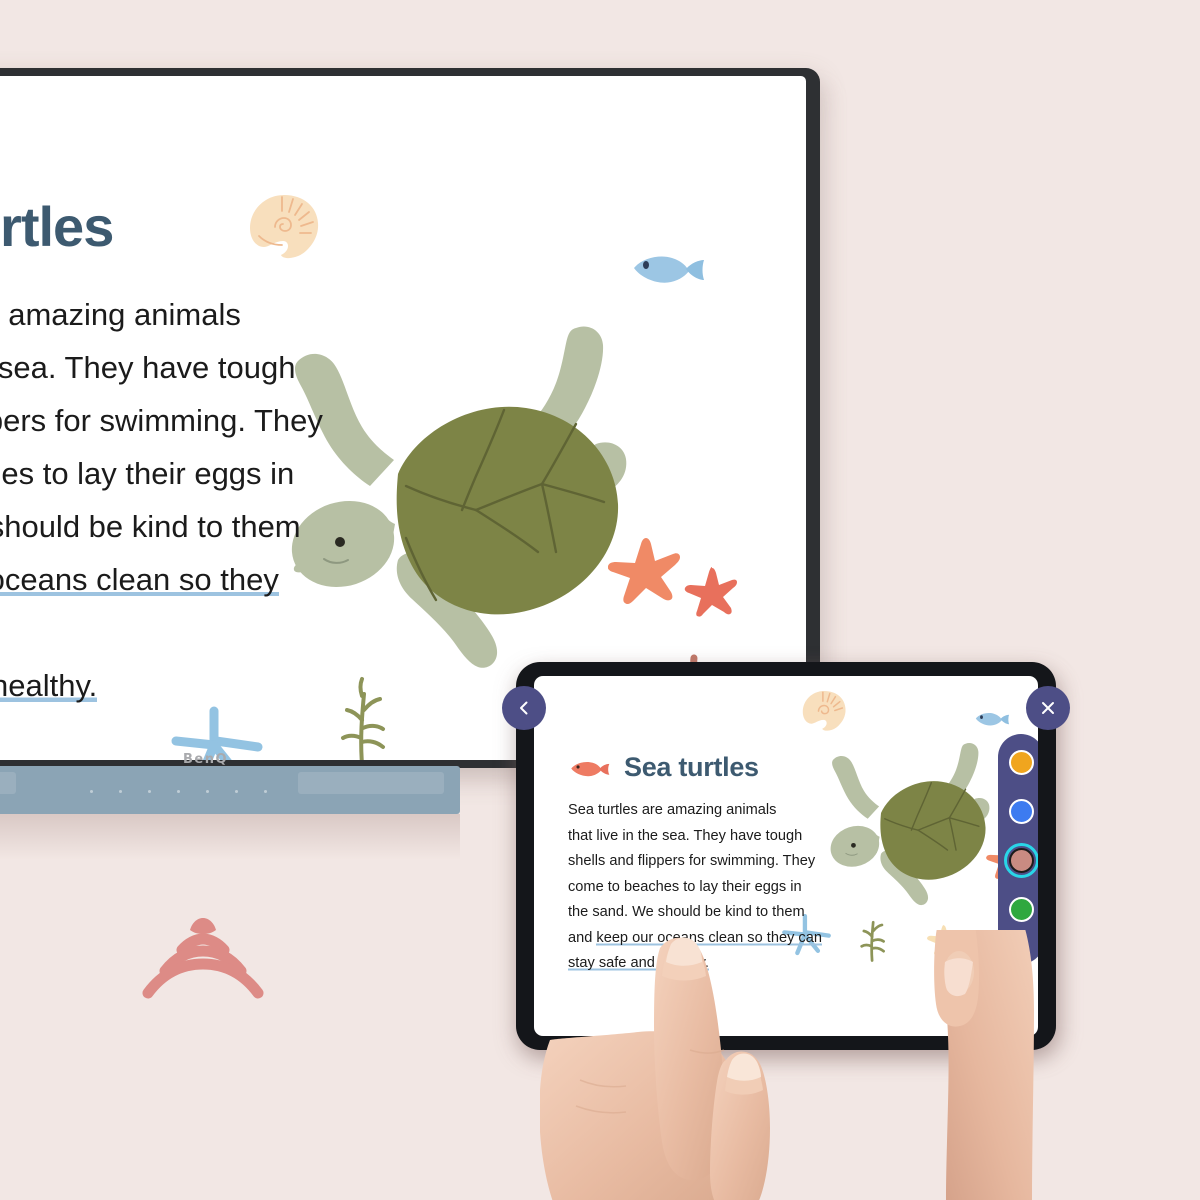 The image size is (1200, 1200). What do you see at coordinates (139, 606) in the screenshot?
I see `slide-line-6-highlight: keep our oceans clean so they can` at bounding box center [139, 606].